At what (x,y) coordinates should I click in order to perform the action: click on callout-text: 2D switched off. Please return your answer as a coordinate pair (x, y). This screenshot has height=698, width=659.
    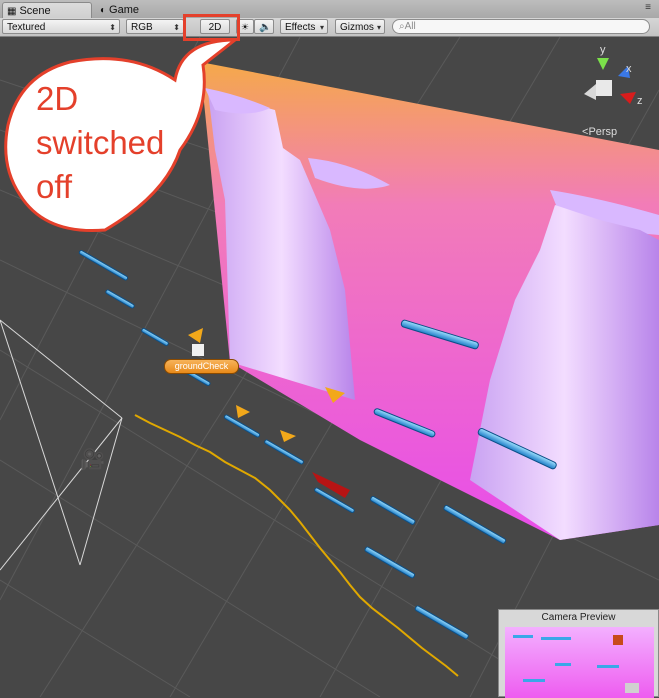
    Looking at the image, I should click on (100, 142).